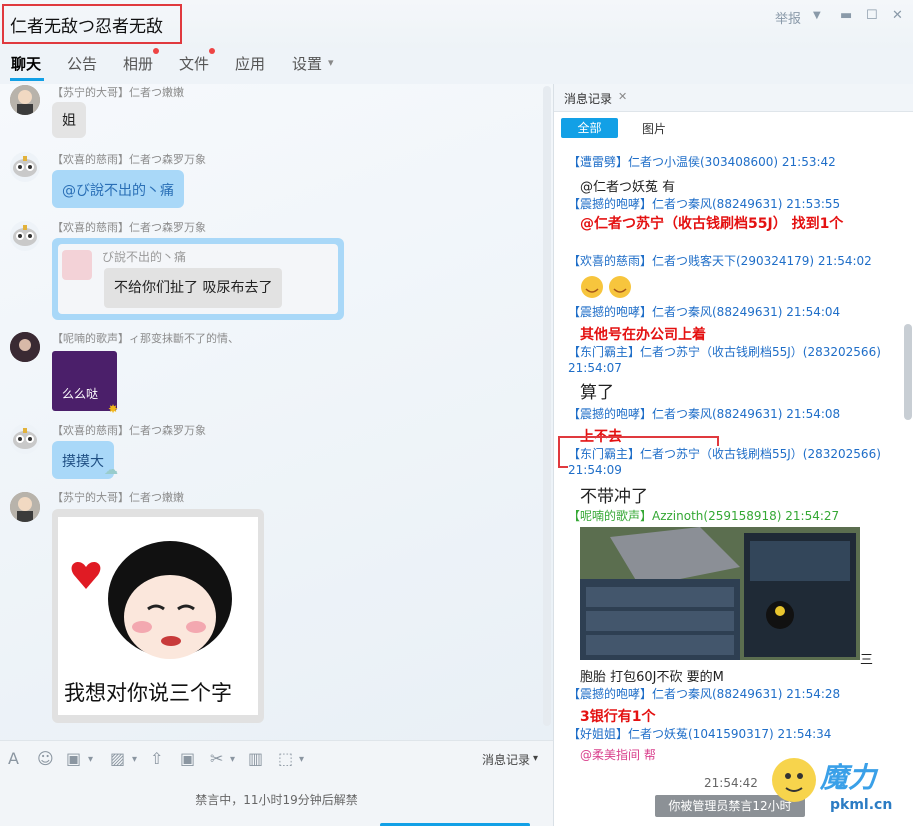 Image resolution: width=913 pixels, height=826 pixels. What do you see at coordinates (255, 758) in the screenshot?
I see `trash-icon: ▥` at bounding box center [255, 758].